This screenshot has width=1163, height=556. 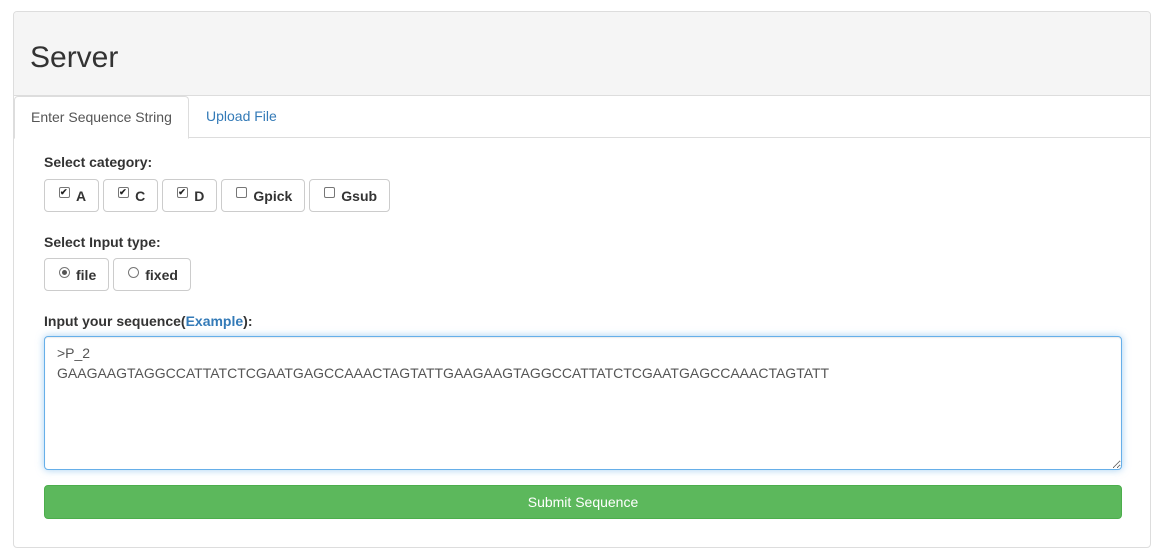 What do you see at coordinates (98, 162) in the screenshot?
I see `category-label: Select category:` at bounding box center [98, 162].